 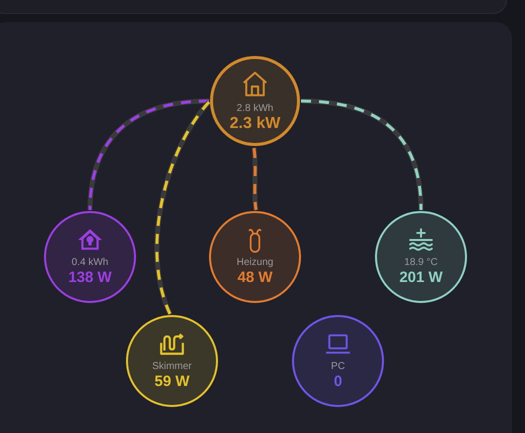 What do you see at coordinates (338, 367) in the screenshot?
I see `node-caption: PC` at bounding box center [338, 367].